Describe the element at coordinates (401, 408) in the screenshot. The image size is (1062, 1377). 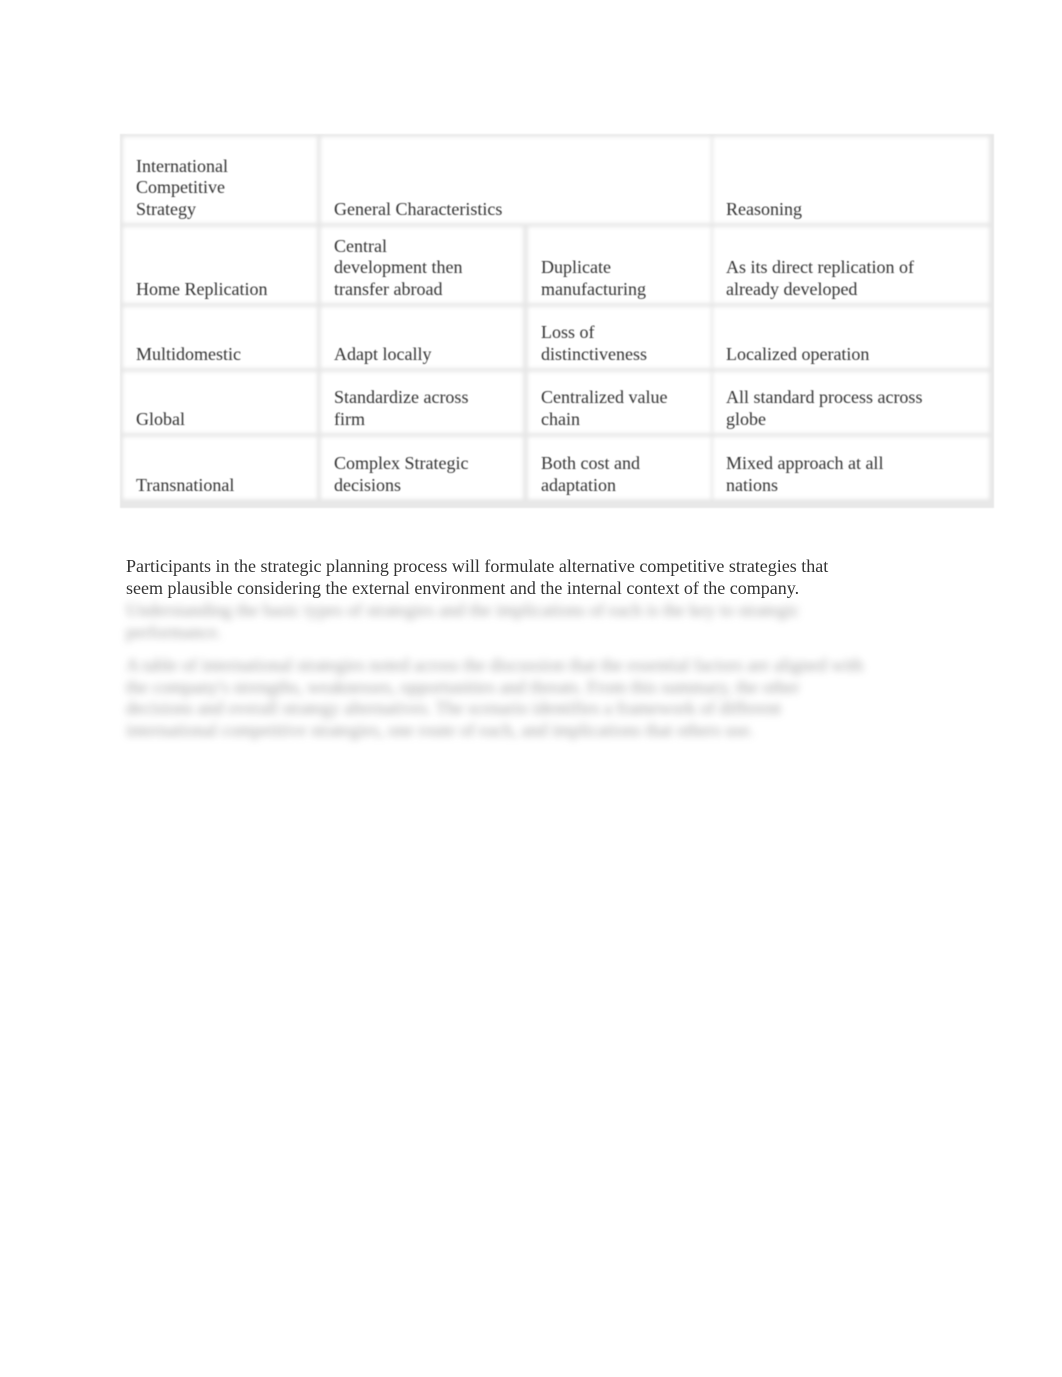
I see `cell-text: Standardize across firm` at that location.